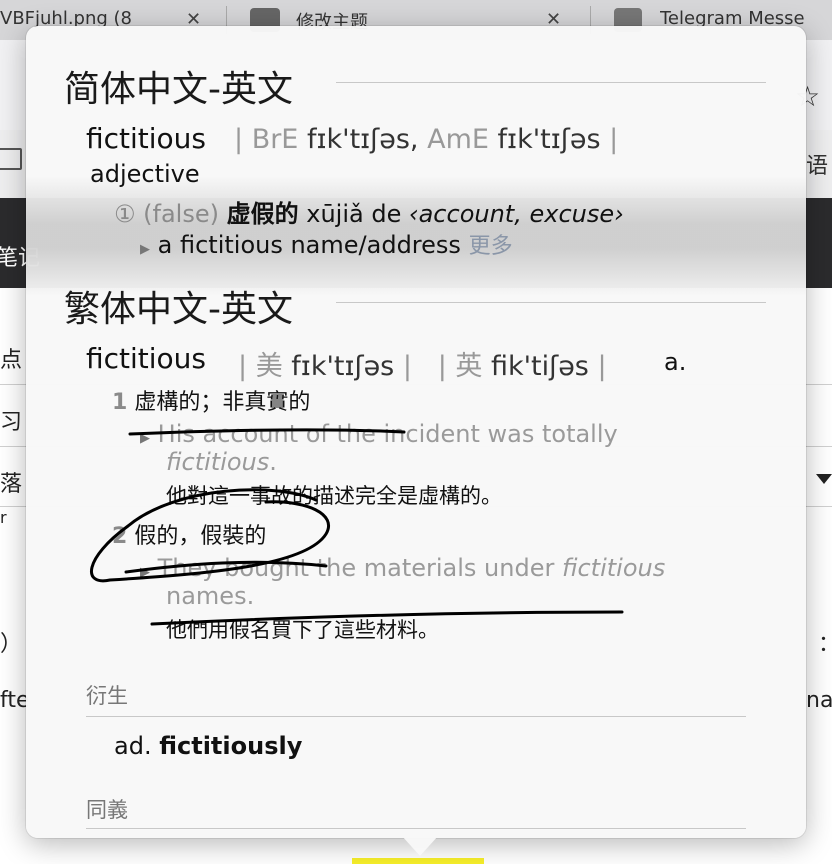 This screenshot has width=832, height=864. What do you see at coordinates (11, 484) in the screenshot?
I see `bg-text-fragment: 落` at bounding box center [11, 484].